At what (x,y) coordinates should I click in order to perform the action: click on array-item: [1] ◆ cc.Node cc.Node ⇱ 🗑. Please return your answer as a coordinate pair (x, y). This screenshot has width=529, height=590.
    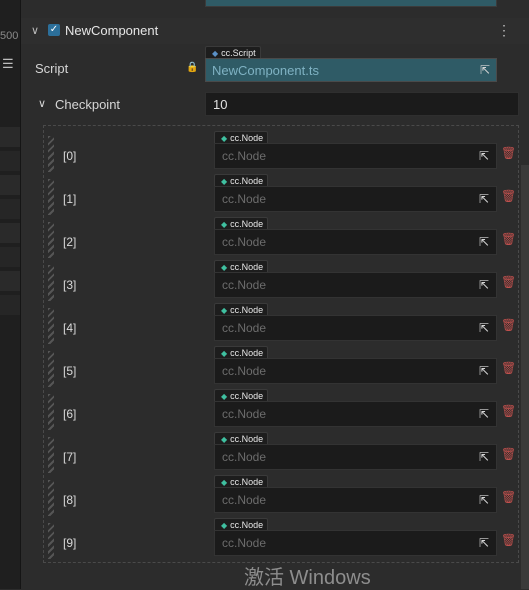
    Looking at the image, I should click on (281, 193).